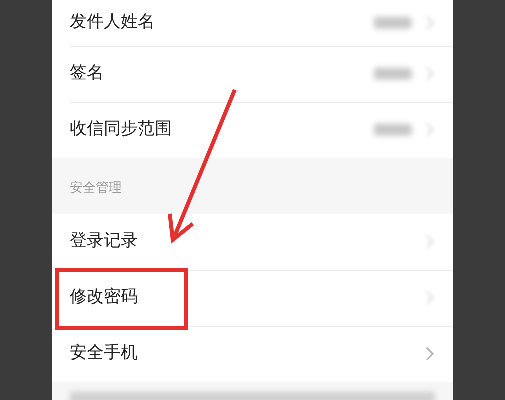  What do you see at coordinates (112, 22) in the screenshot?
I see `row-label: 发件人姓名` at bounding box center [112, 22].